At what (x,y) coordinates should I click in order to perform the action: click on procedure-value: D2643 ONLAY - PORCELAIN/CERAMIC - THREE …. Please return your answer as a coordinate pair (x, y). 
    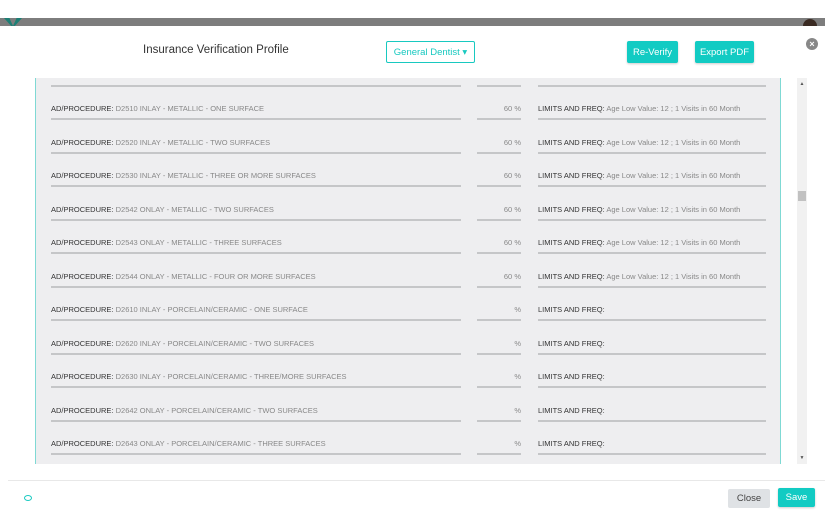
    Looking at the image, I should click on (220, 443).